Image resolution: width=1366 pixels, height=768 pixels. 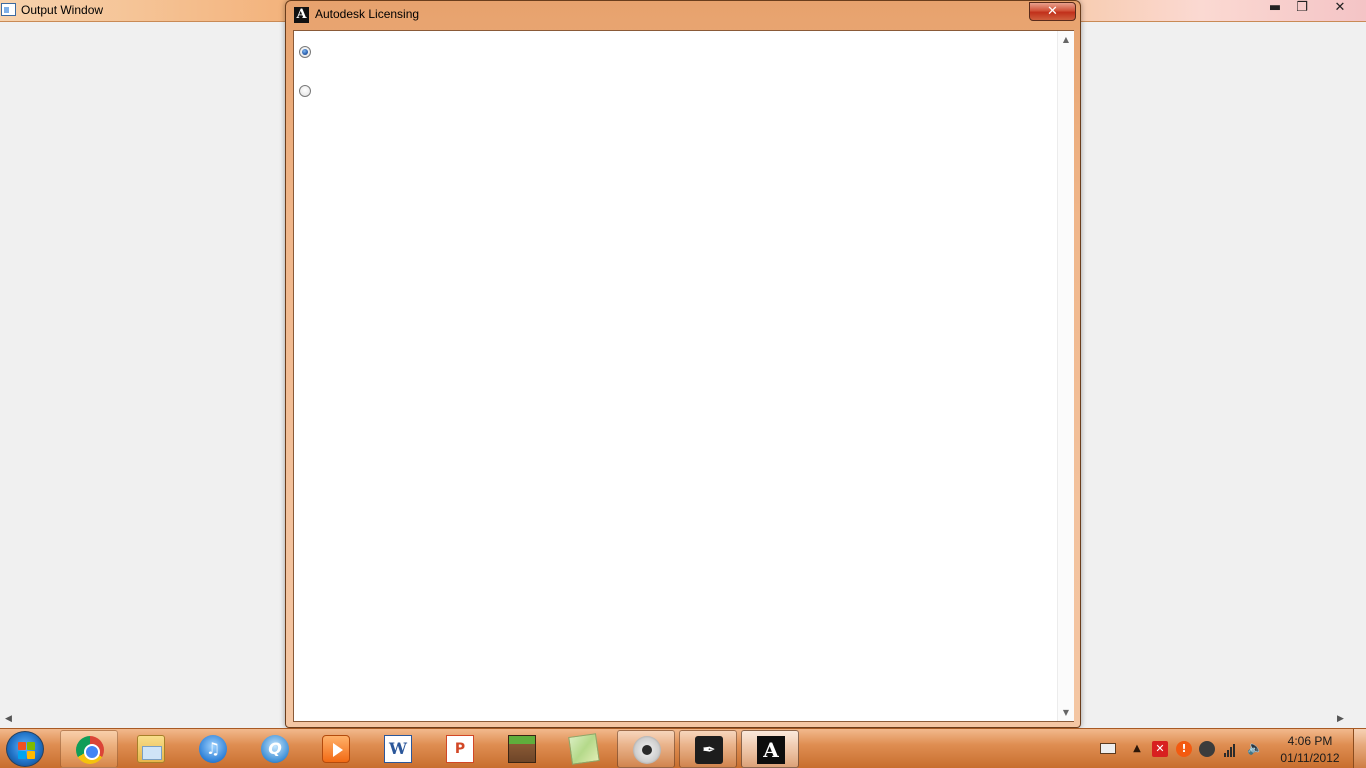 I want to click on powerpoint-icon: P, so click(x=460, y=749).